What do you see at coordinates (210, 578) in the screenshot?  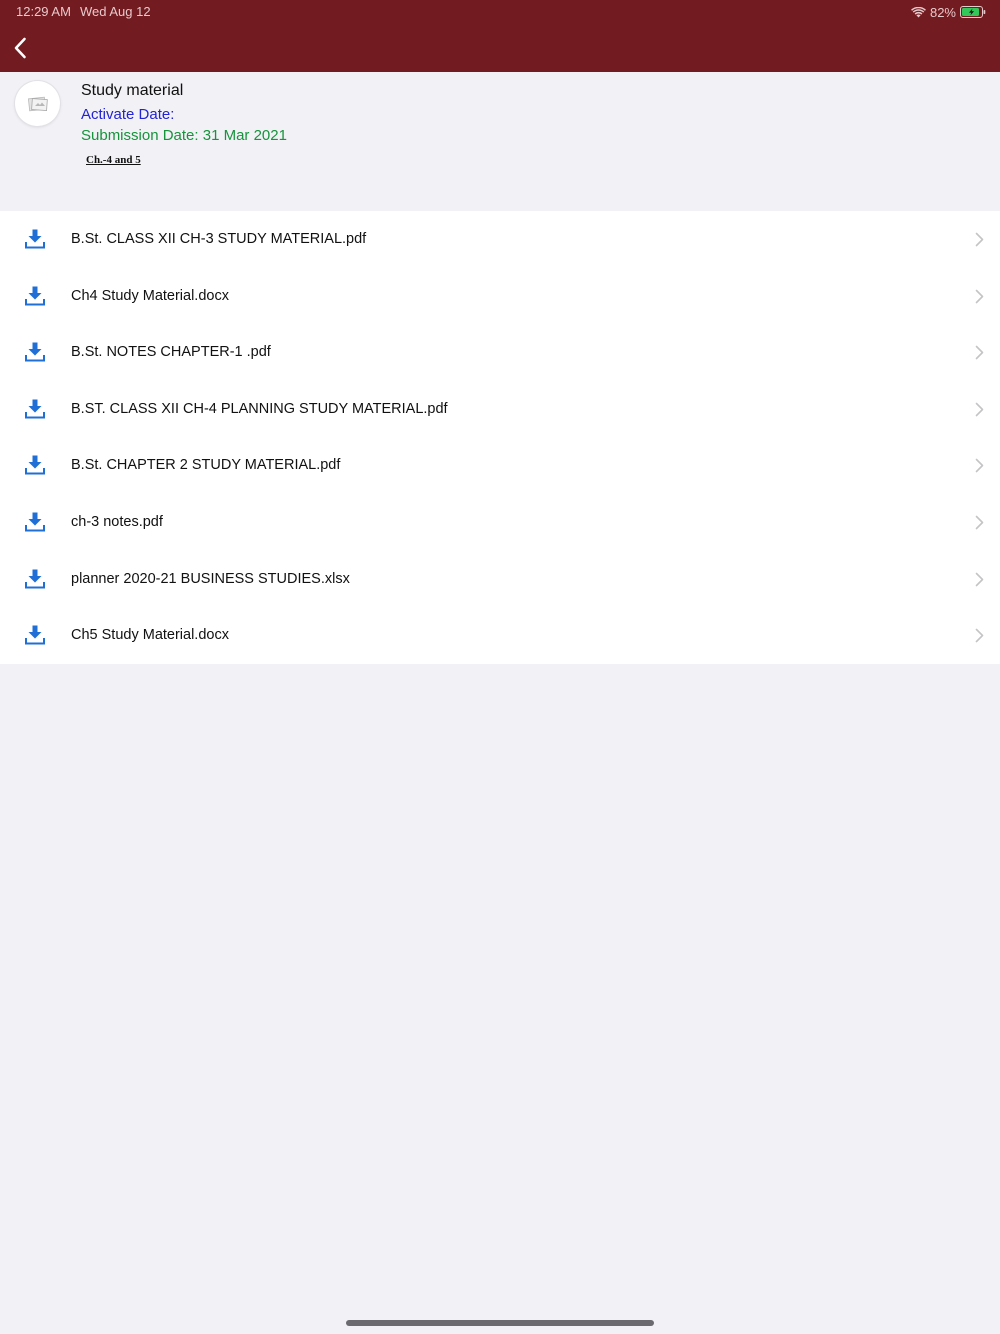 I see `file-name: planner 2020-21 BUSINESS STUDIES.xlsx` at bounding box center [210, 578].